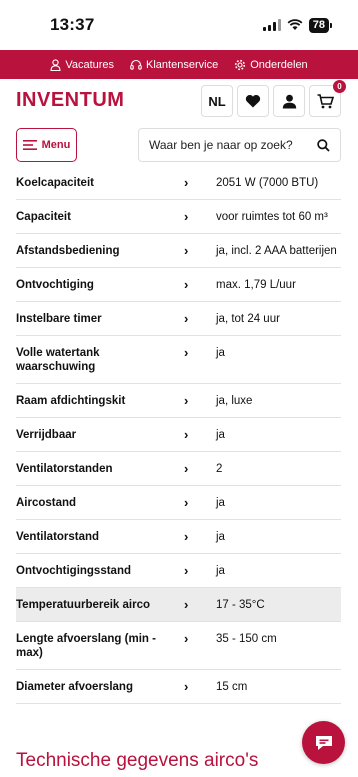  I want to click on status-bar: 13:37 78, so click(179, 25).